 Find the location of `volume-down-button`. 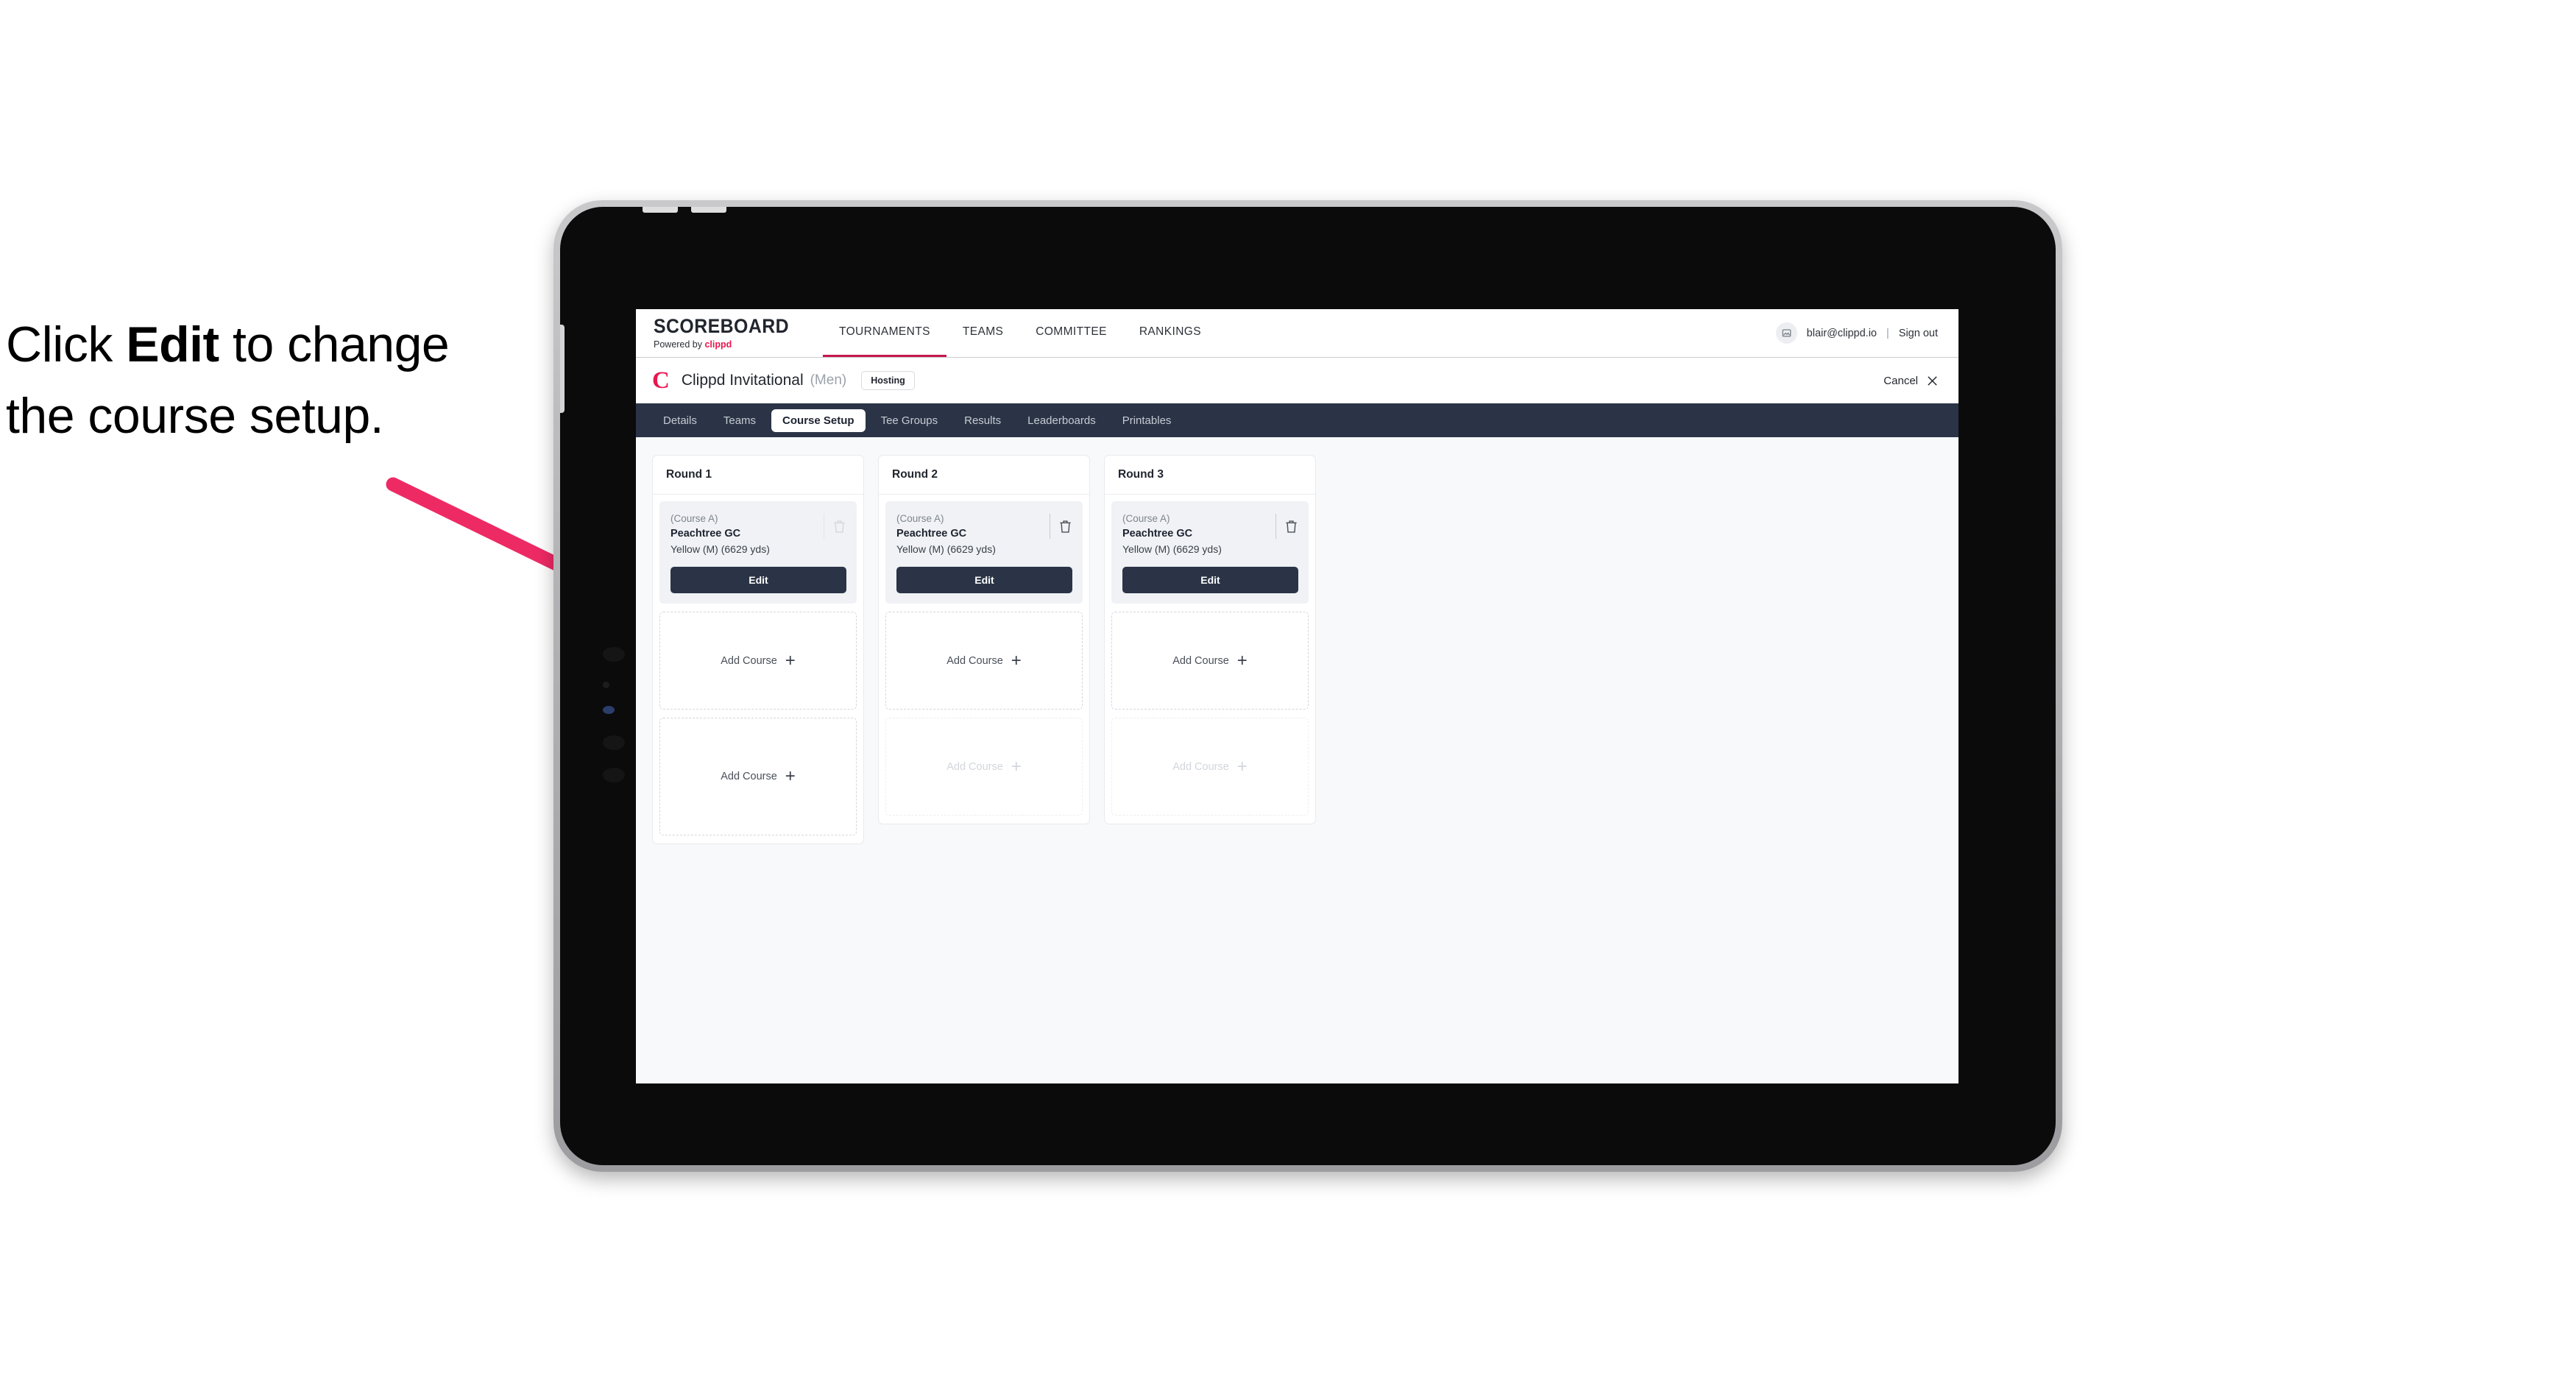

volume-down-button is located at coordinates (708, 210).